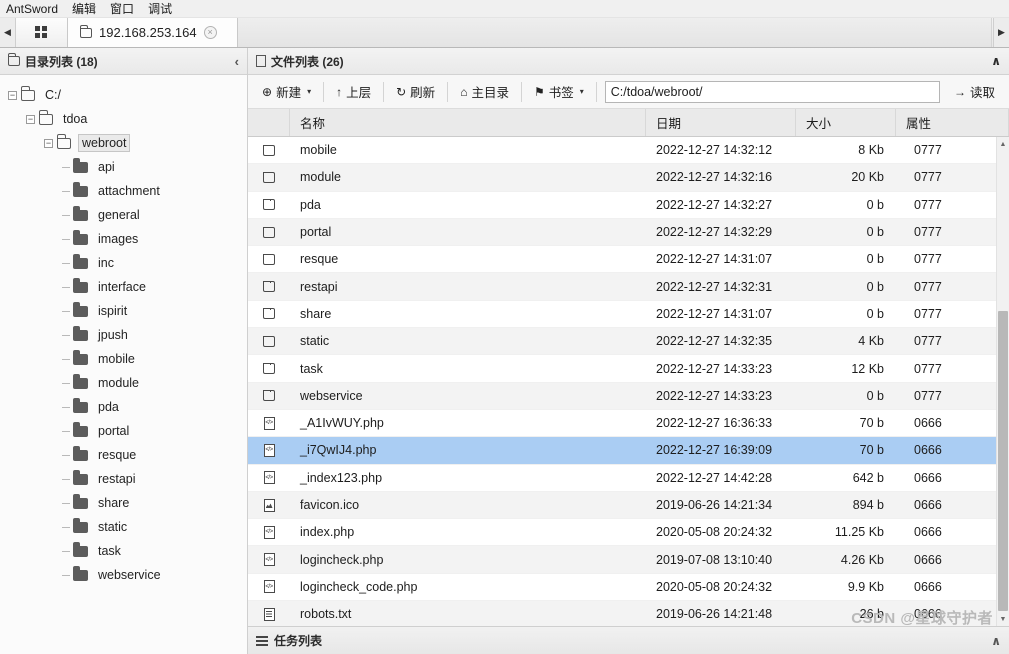 The height and width of the screenshot is (654, 1009). I want to click on table-row: resque 2022-12-27 14:31:07 0 b 0777, so click(622, 260).